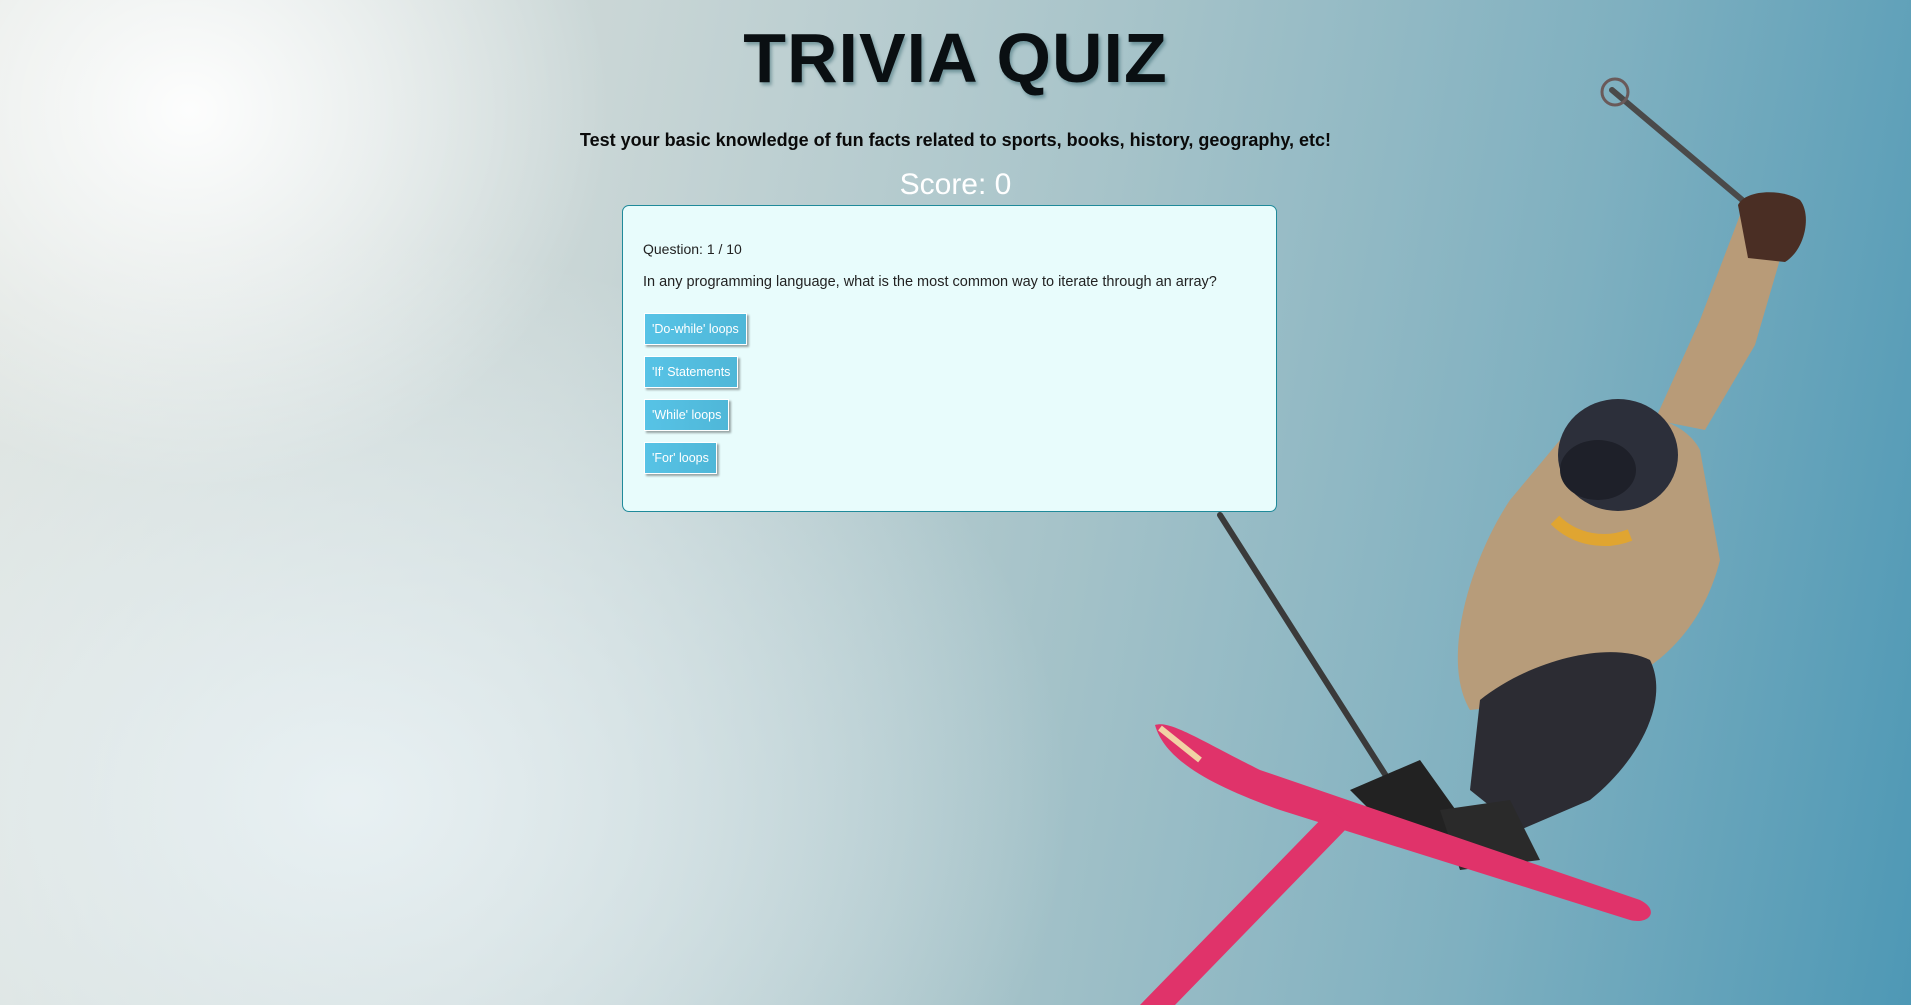 The image size is (1911, 1005). Describe the element at coordinates (687, 415) in the screenshot. I see `answer-button-while: 'While' loops` at that location.